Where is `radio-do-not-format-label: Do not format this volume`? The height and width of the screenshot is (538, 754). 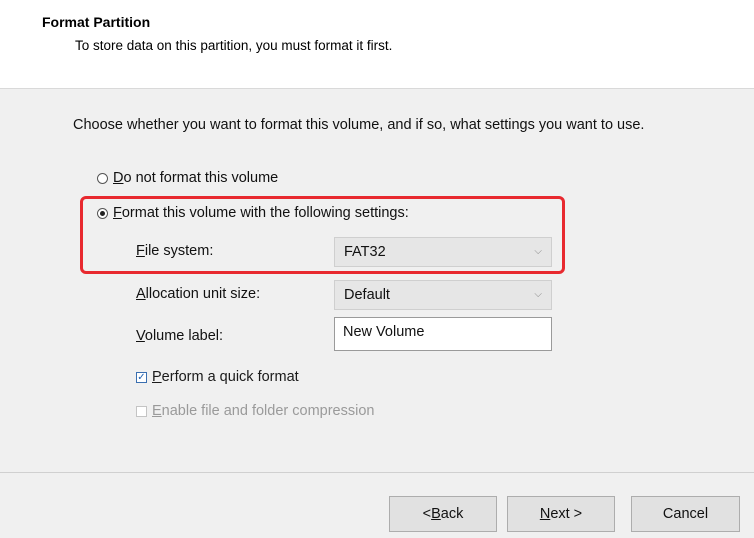 radio-do-not-format-label: Do not format this volume is located at coordinates (196, 178).